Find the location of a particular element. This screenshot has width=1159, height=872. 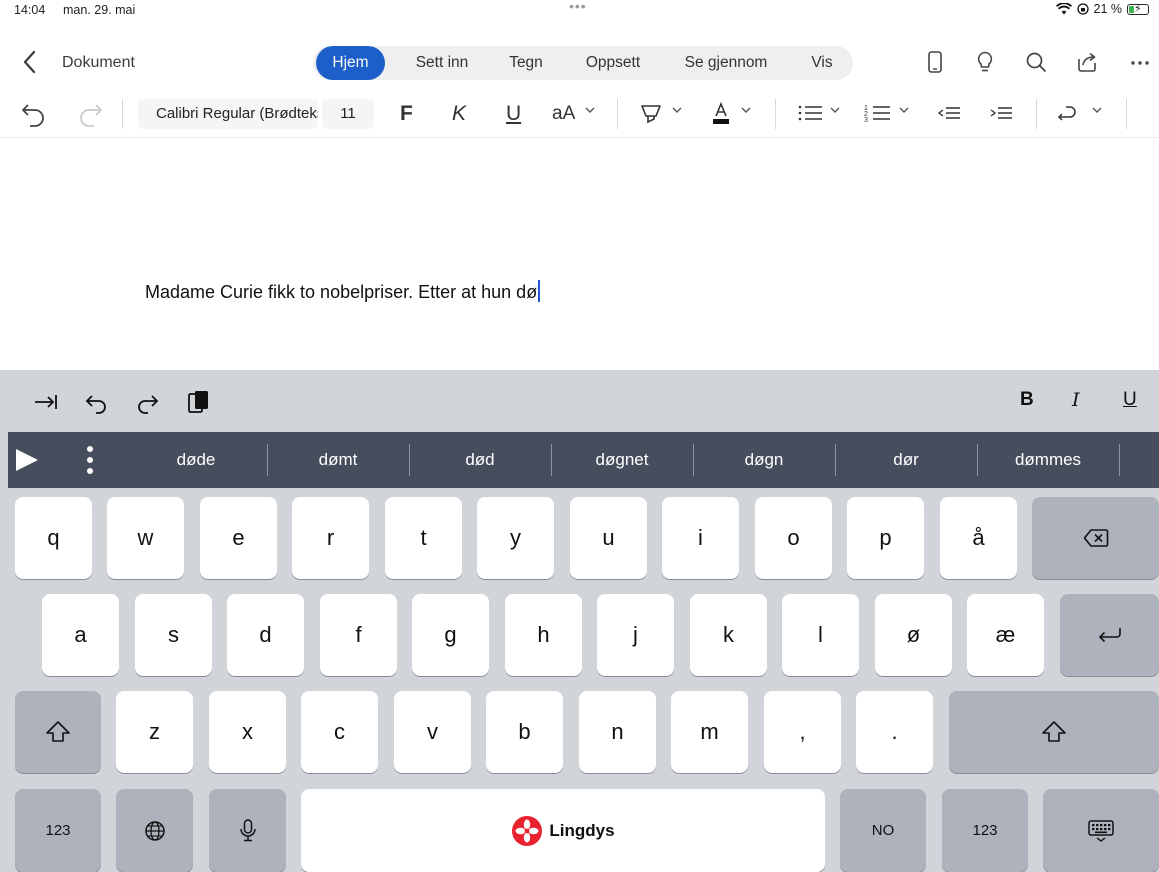

tab-key-icon is located at coordinates (46, 402).